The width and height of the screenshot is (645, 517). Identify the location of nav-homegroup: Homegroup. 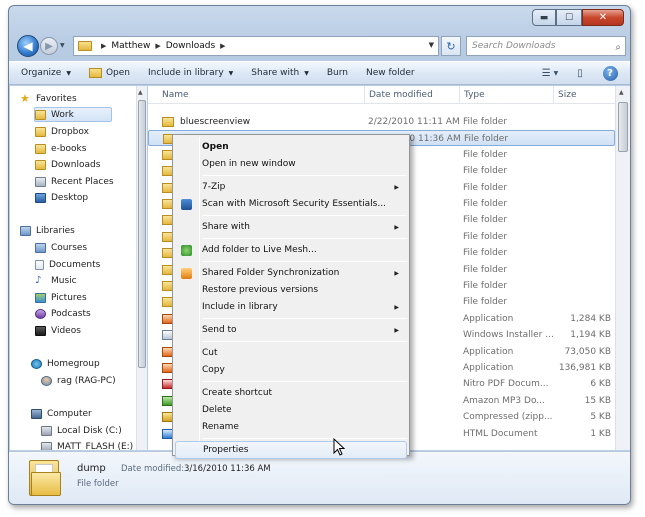
(65, 363).